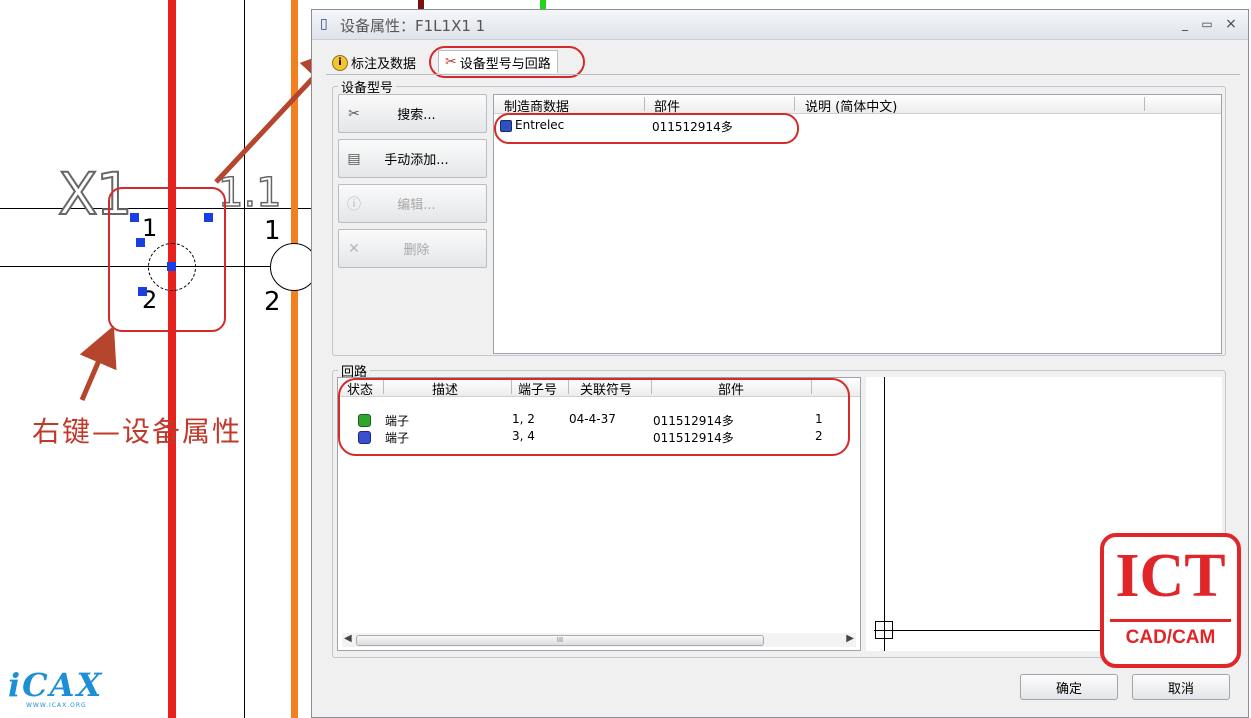 The width and height of the screenshot is (1251, 718). I want to click on highlight-model-row, so click(646, 128).